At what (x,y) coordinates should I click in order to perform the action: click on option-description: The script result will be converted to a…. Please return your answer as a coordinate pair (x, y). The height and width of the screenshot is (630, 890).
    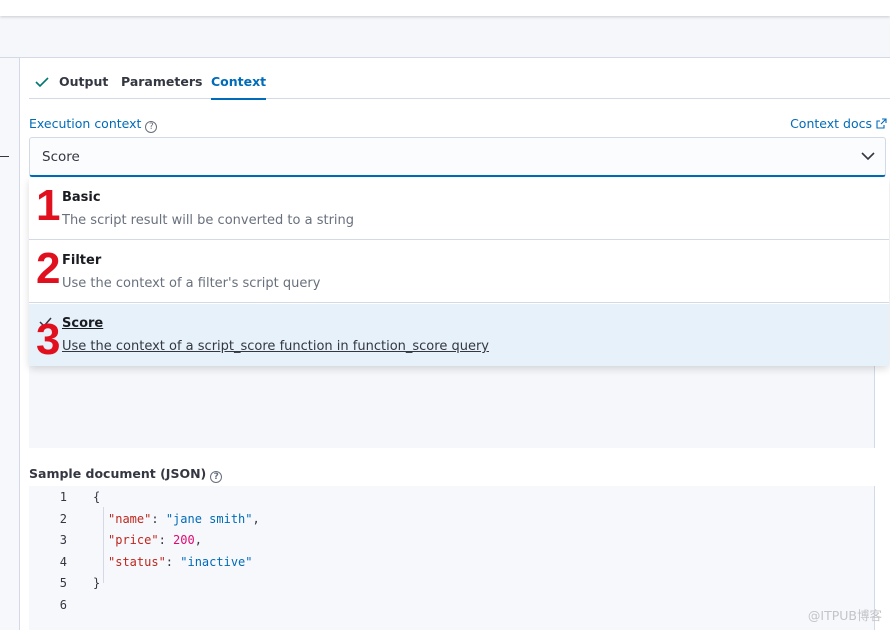
    Looking at the image, I should click on (208, 220).